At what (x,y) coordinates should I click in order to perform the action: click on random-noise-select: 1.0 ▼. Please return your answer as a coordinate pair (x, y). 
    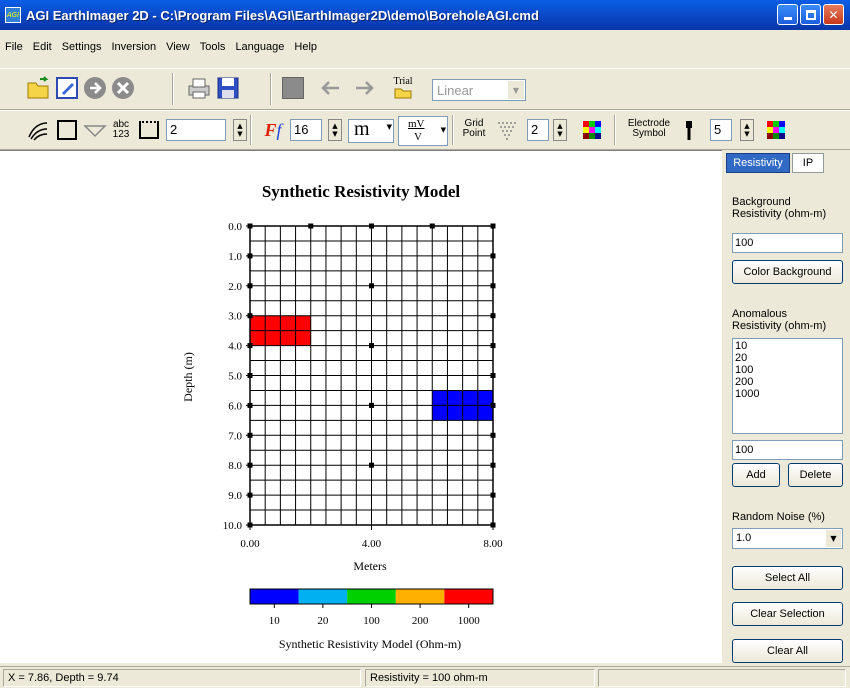
    Looking at the image, I should click on (787, 538).